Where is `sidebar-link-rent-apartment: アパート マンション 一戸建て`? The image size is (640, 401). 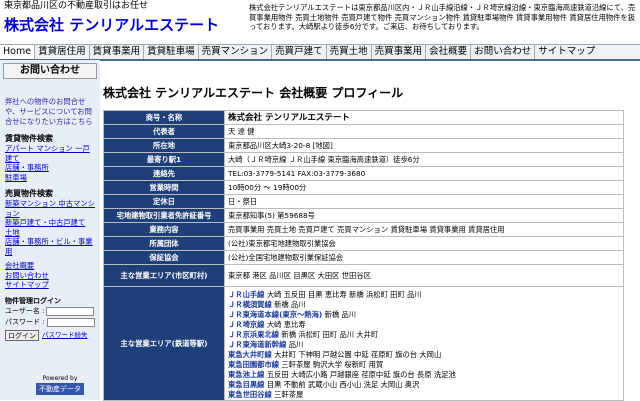
sidebar-link-rent-apartment: アパート マンション 一戸建て is located at coordinates (50, 153).